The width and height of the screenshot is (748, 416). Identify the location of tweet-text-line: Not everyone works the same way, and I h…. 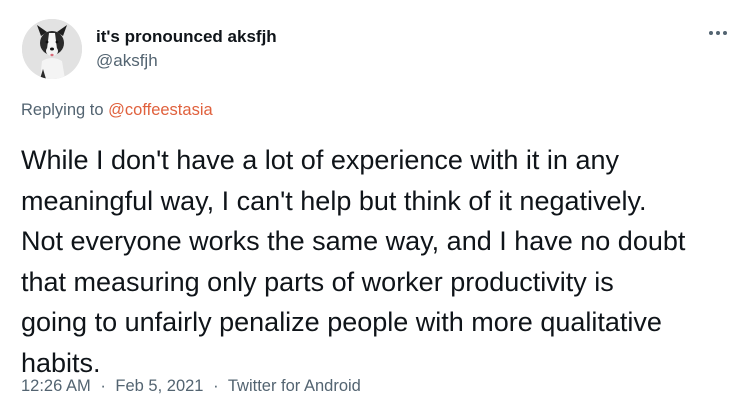
(353, 241).